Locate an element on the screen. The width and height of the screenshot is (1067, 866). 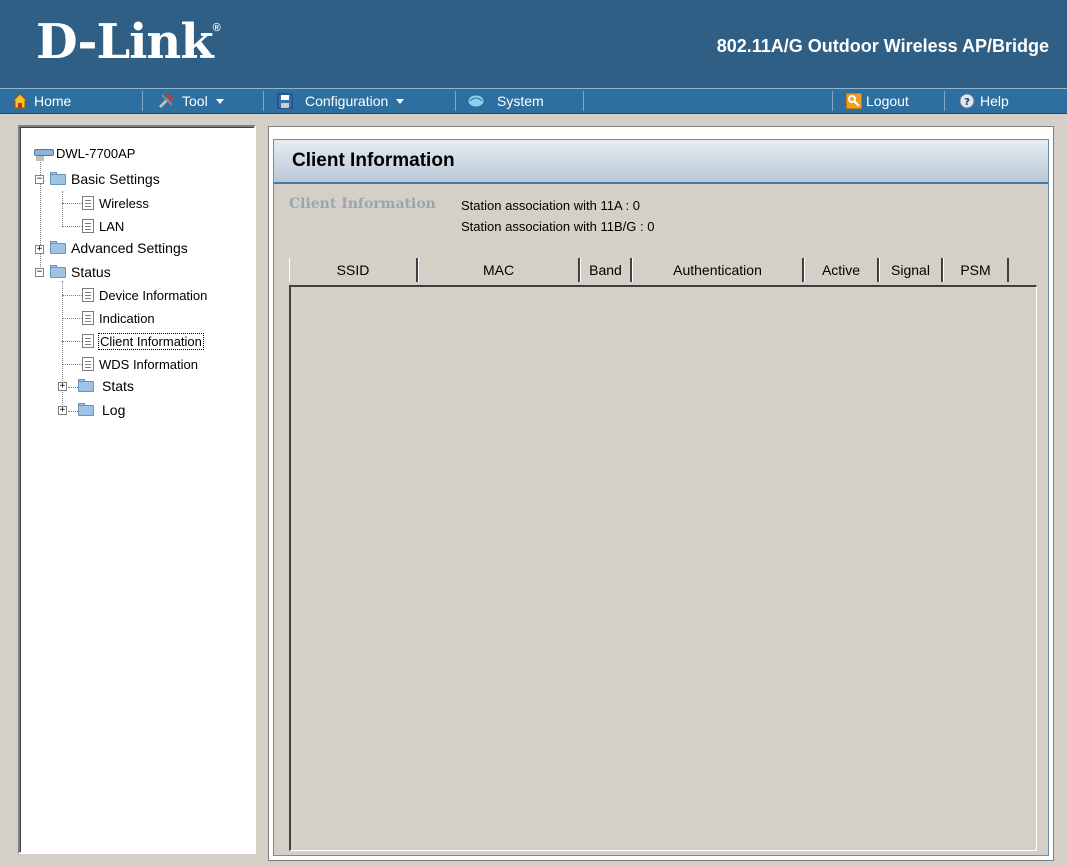
column-header-psm: PSM is located at coordinates (976, 270).